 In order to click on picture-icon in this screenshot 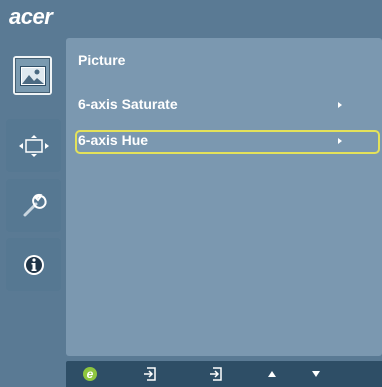, I will do `click(32, 75)`.